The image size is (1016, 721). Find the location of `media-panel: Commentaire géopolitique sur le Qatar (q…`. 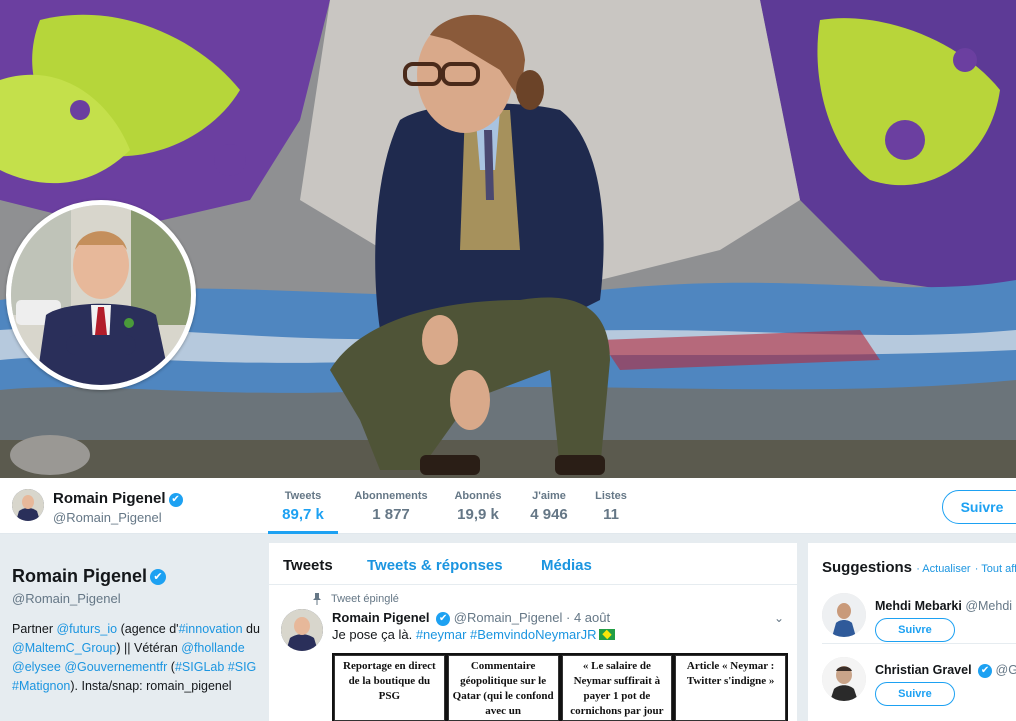

media-panel: Commentaire géopolitique sur le Qatar (q… is located at coordinates (503, 688).